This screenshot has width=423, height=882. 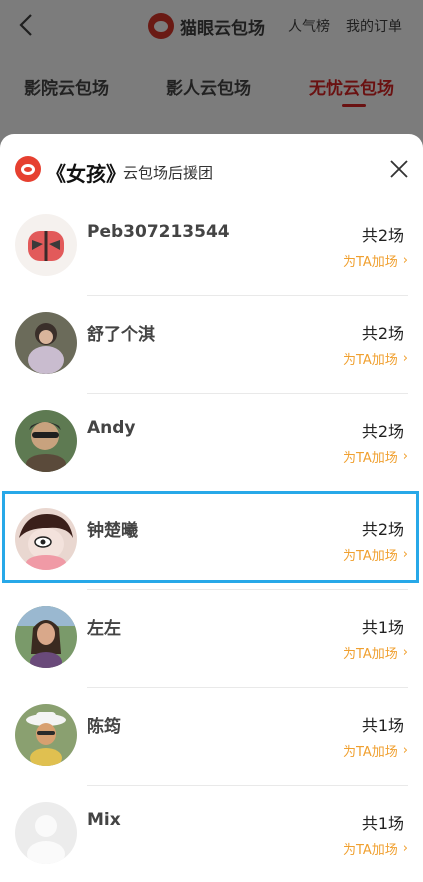 I want to click on back-icon, so click(x=27, y=25).